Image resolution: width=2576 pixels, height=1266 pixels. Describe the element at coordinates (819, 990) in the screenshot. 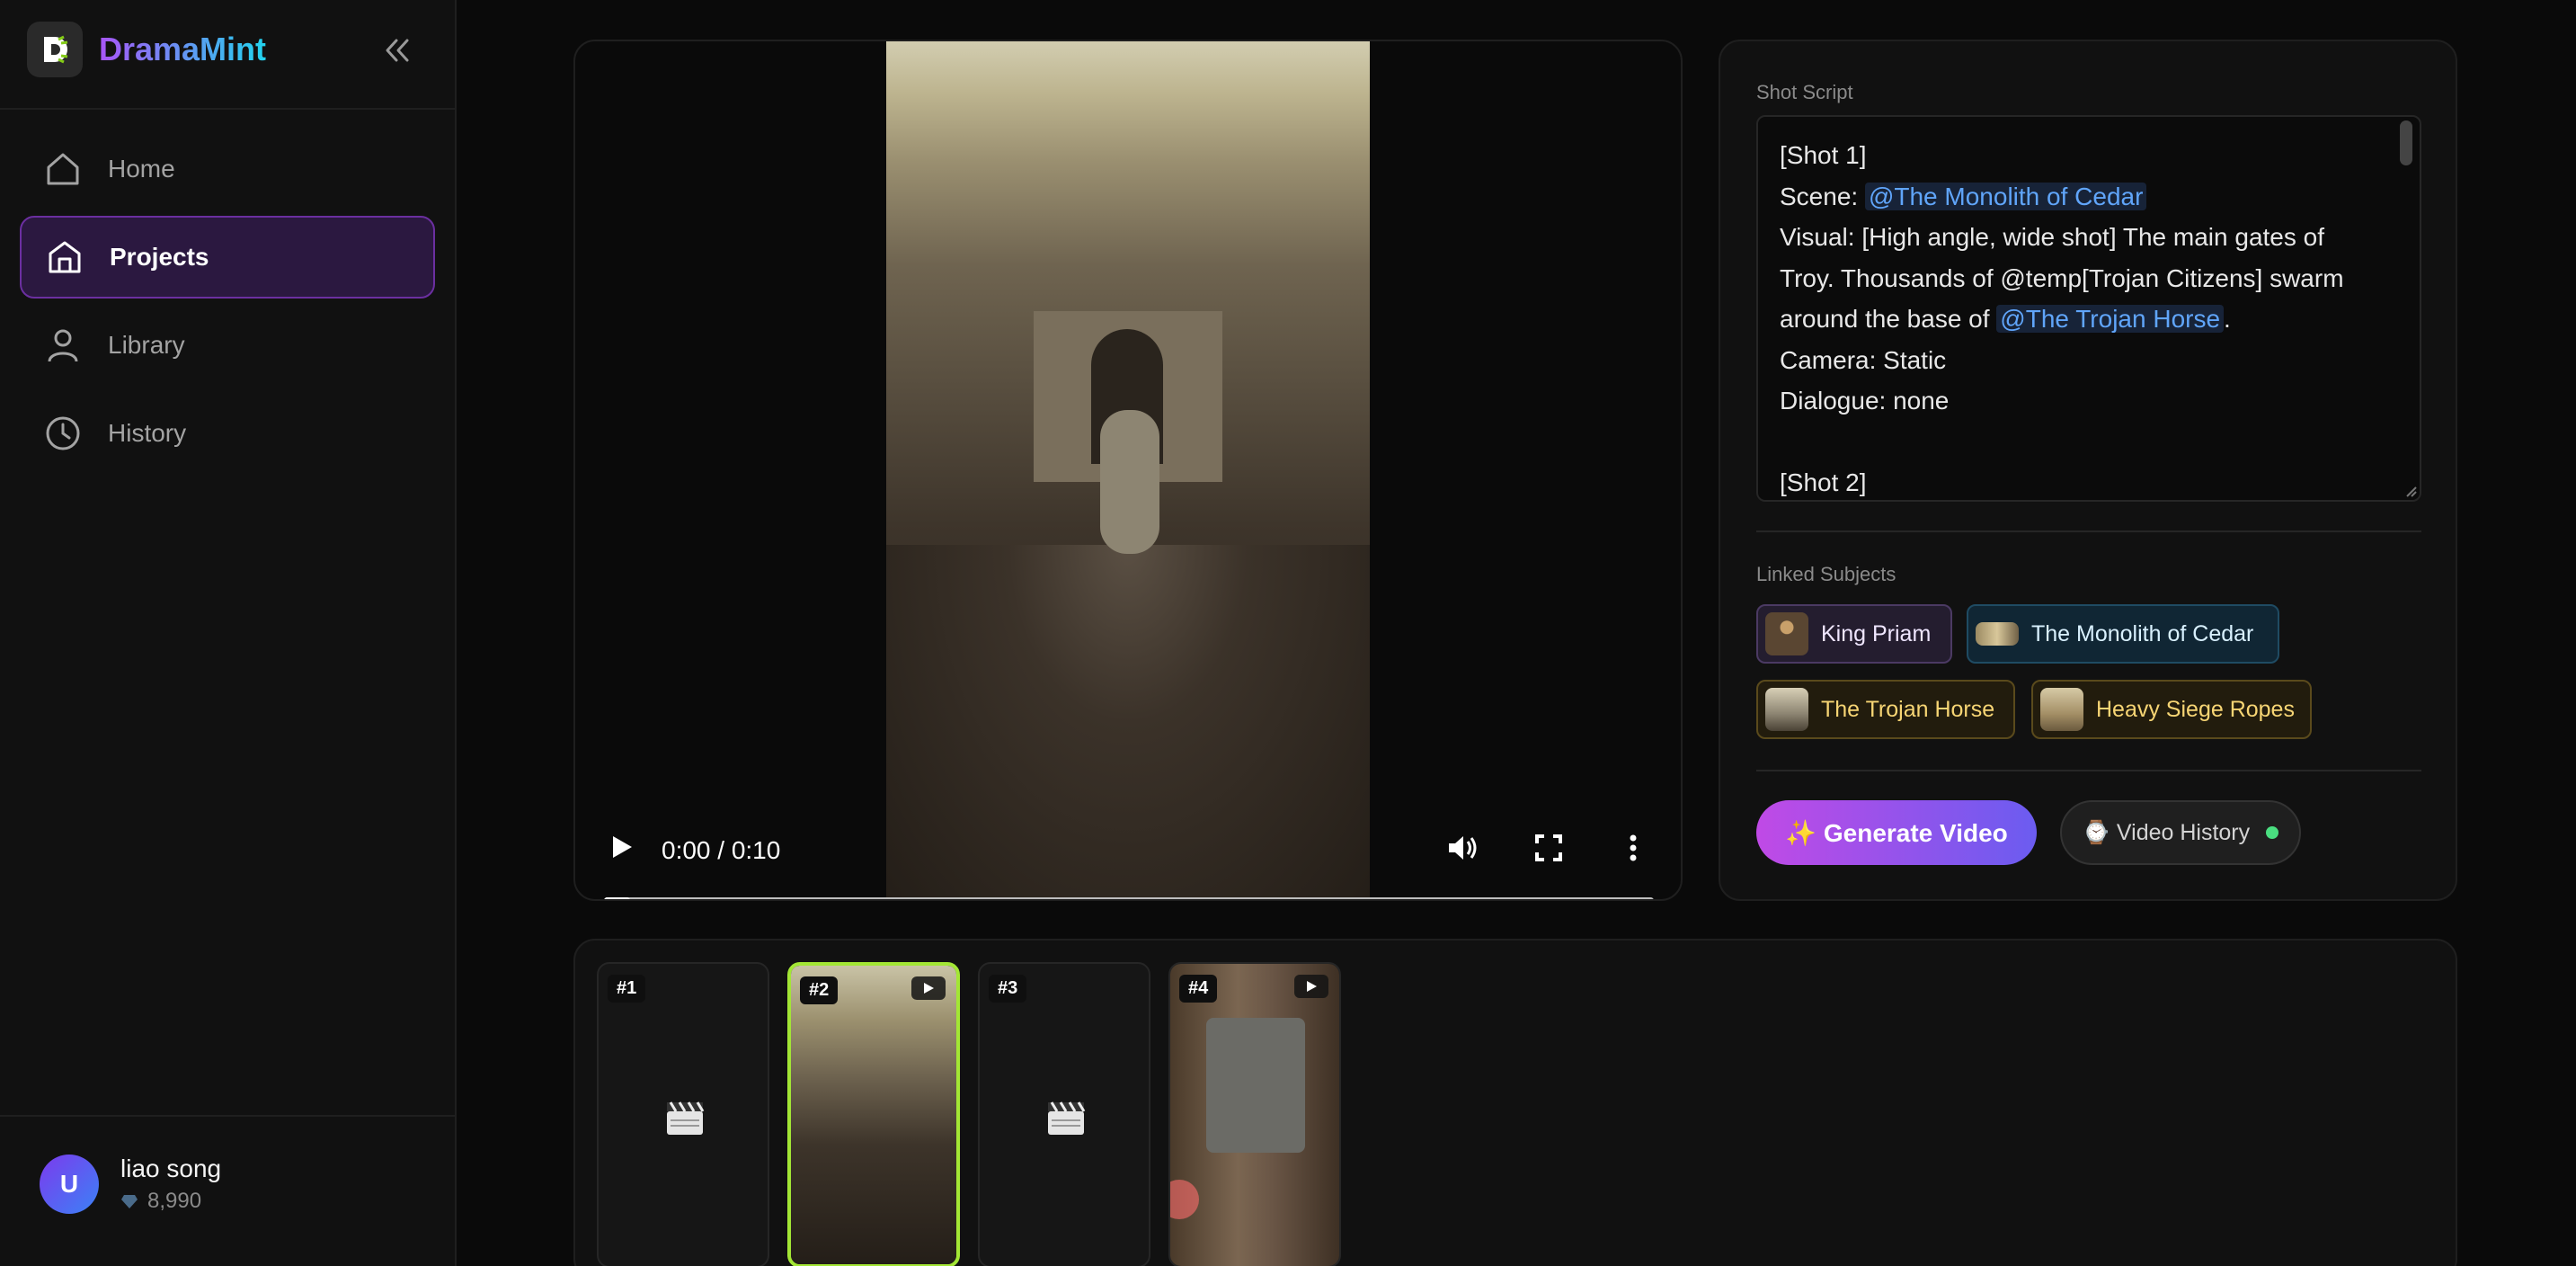

I see `shot-number: #2` at that location.